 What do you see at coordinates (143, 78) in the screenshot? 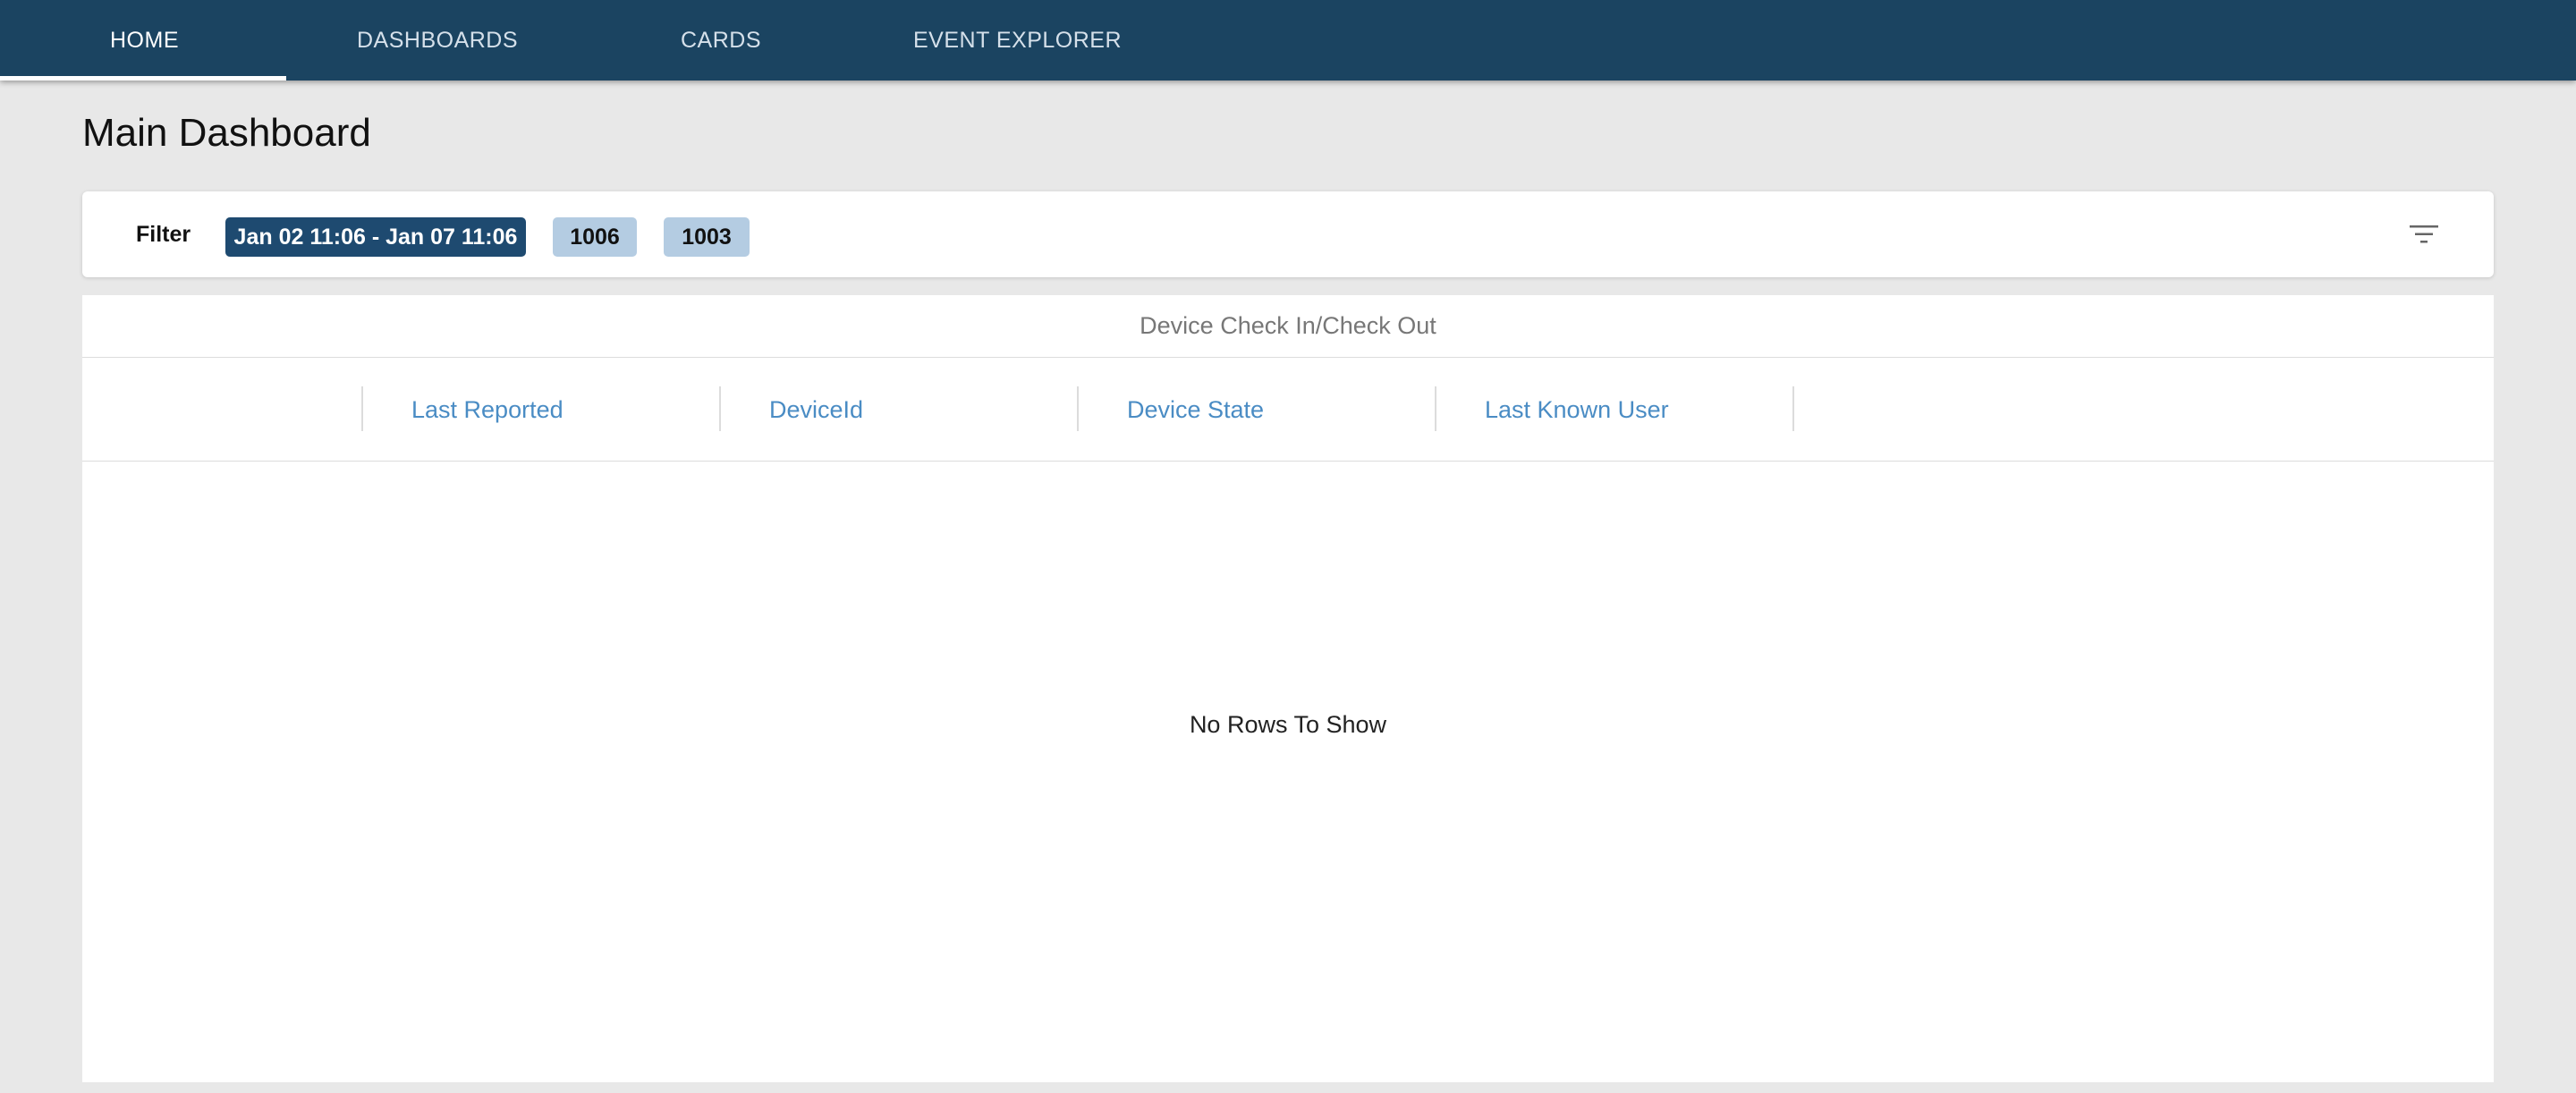
I see `active-tab-indicator` at bounding box center [143, 78].